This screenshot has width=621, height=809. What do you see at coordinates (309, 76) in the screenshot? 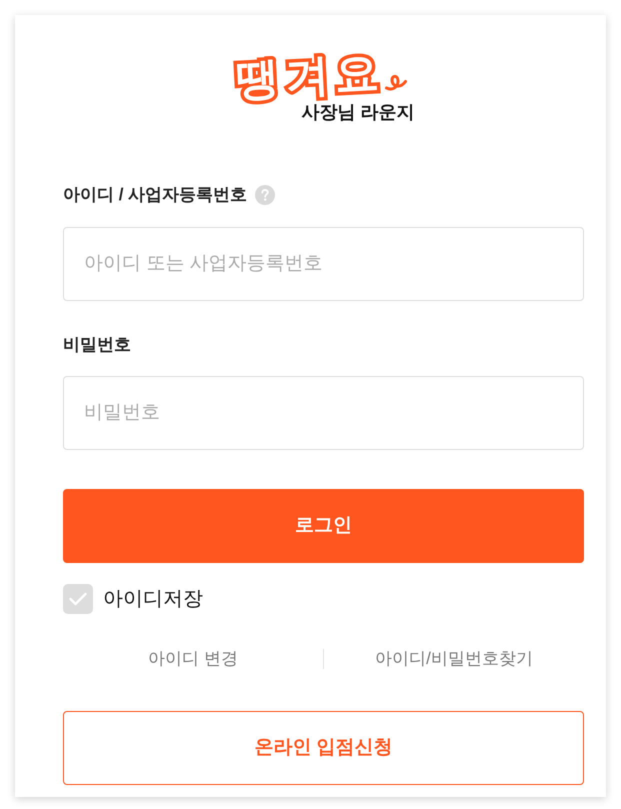
I see `logo-wordmark: 땡겨요` at bounding box center [309, 76].